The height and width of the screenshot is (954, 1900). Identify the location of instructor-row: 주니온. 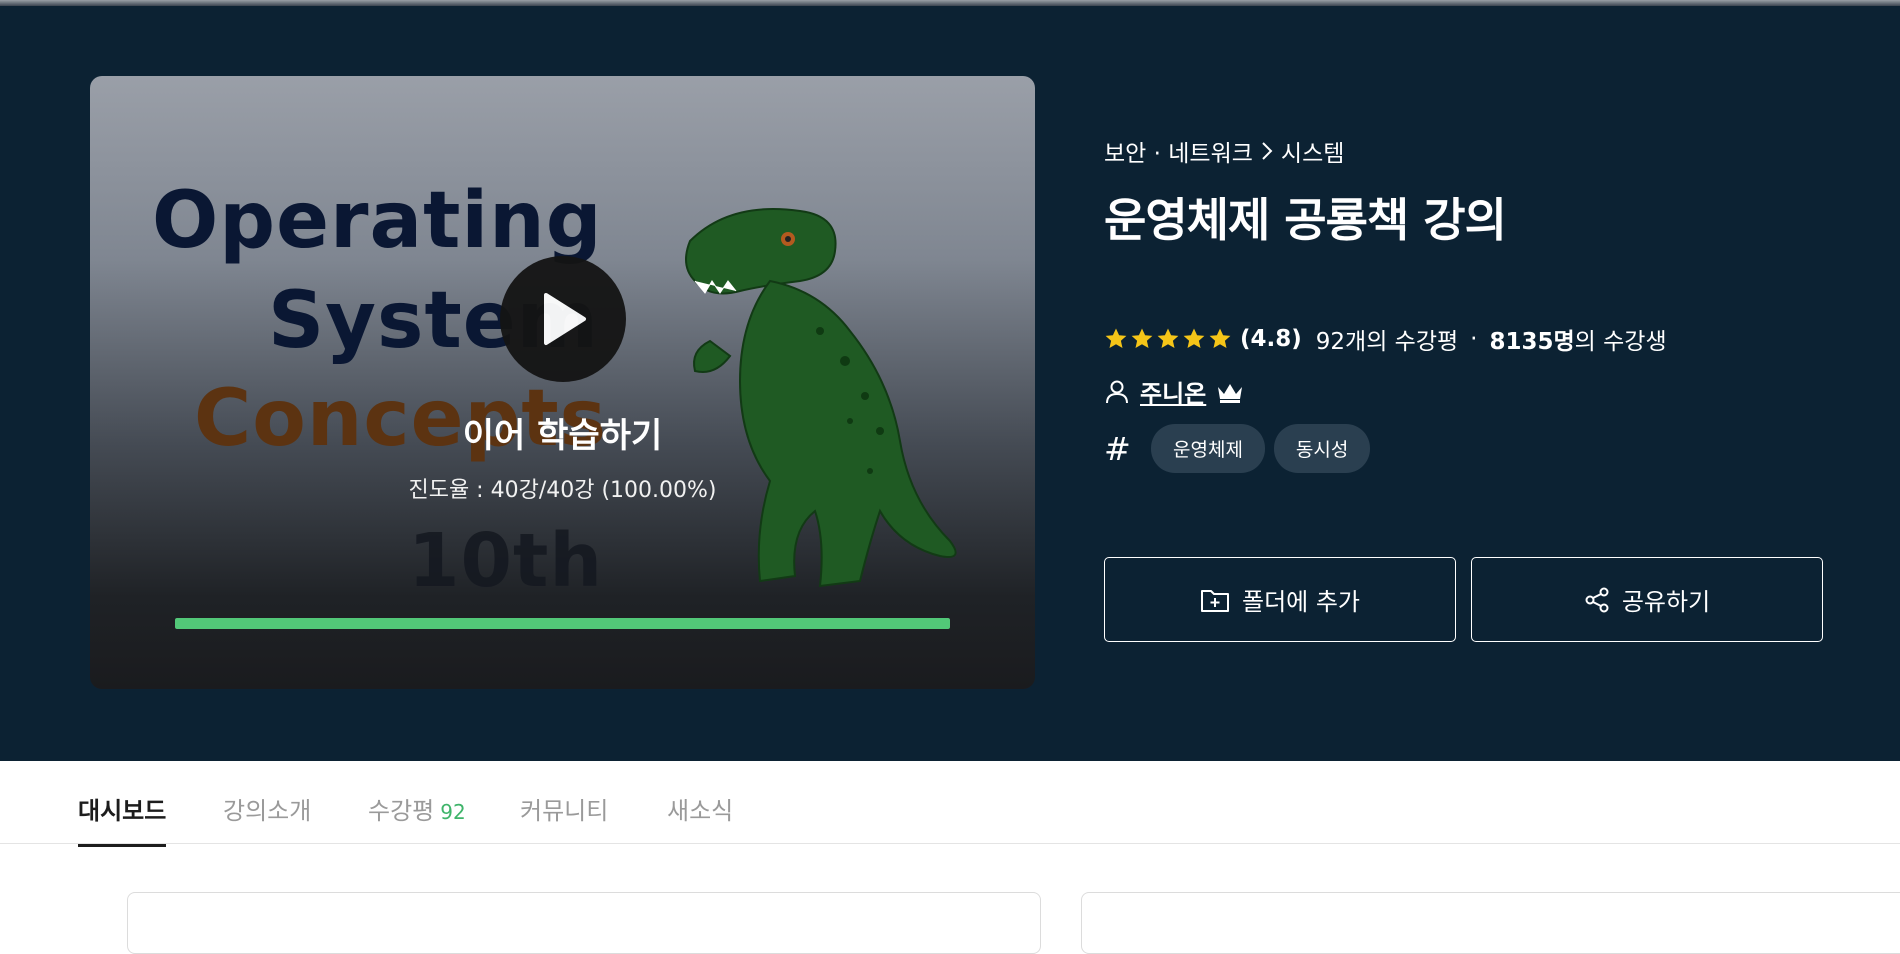
(1174, 391).